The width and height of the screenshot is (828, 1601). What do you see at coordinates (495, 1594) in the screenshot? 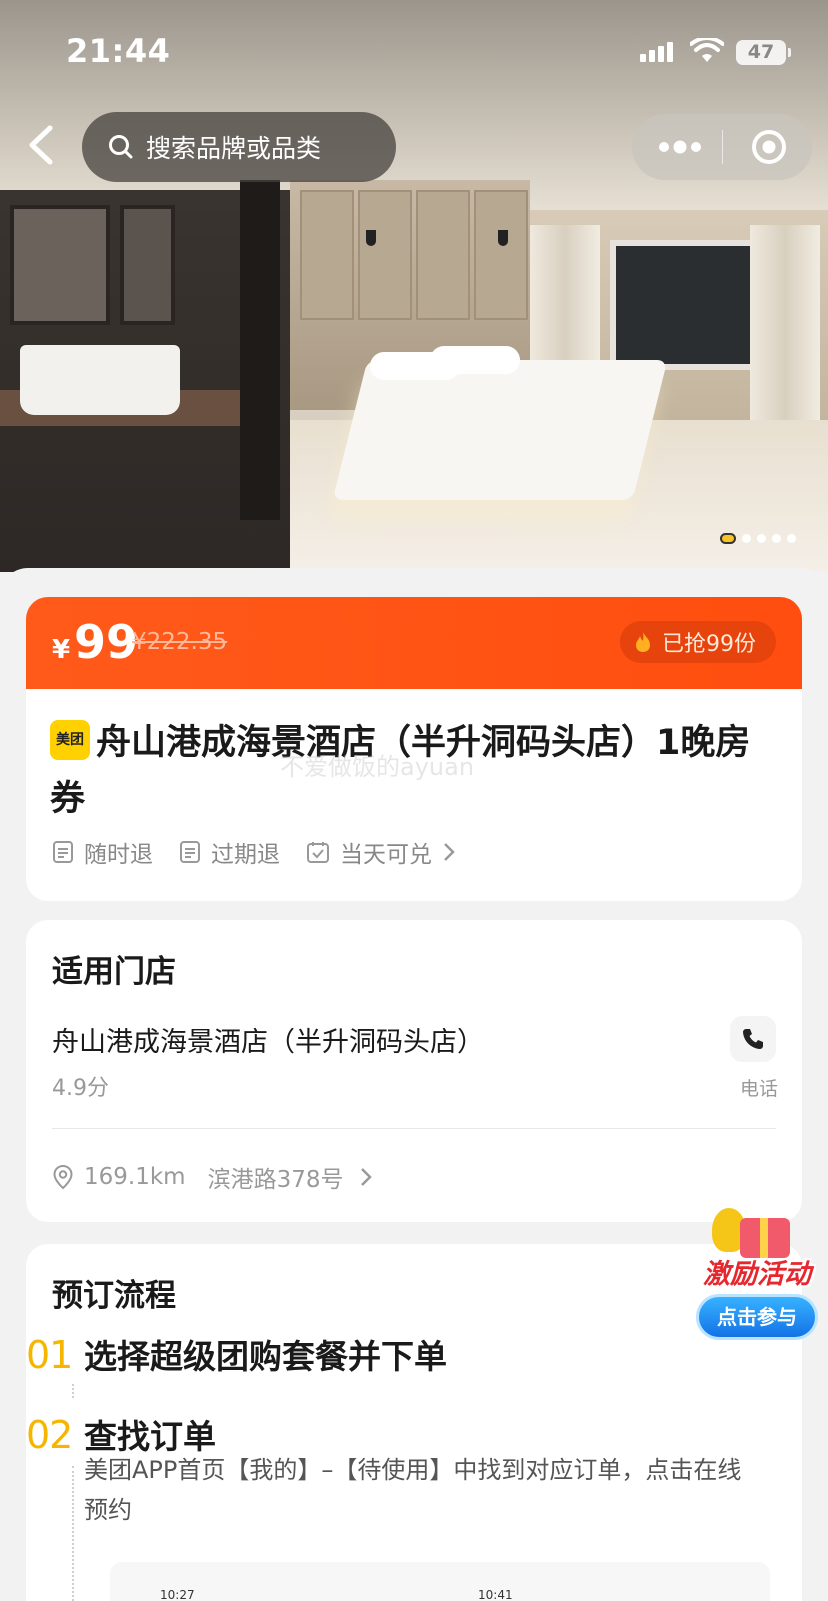
I see `thumbnail-time: 10:41` at bounding box center [495, 1594].